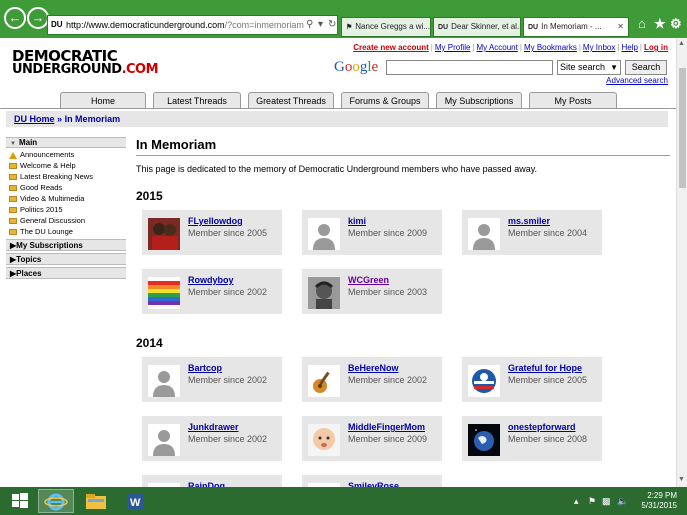 Image resolution: width=687 pixels, height=515 pixels. Describe the element at coordinates (149, 196) in the screenshot. I see `year-heading-2015: 2015` at that location.